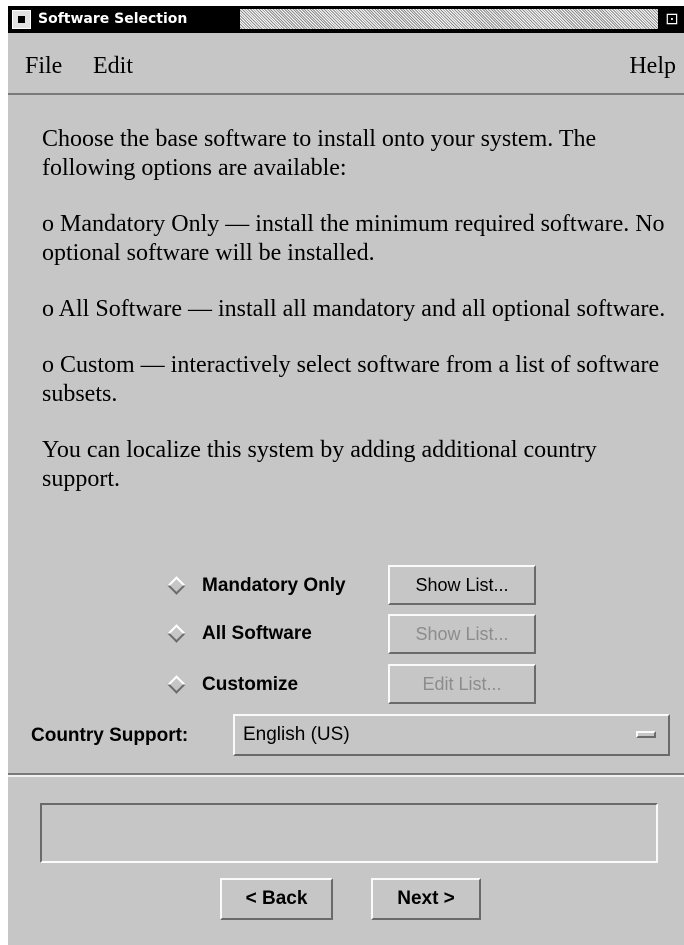  What do you see at coordinates (349, 833) in the screenshot?
I see `status-message-area` at bounding box center [349, 833].